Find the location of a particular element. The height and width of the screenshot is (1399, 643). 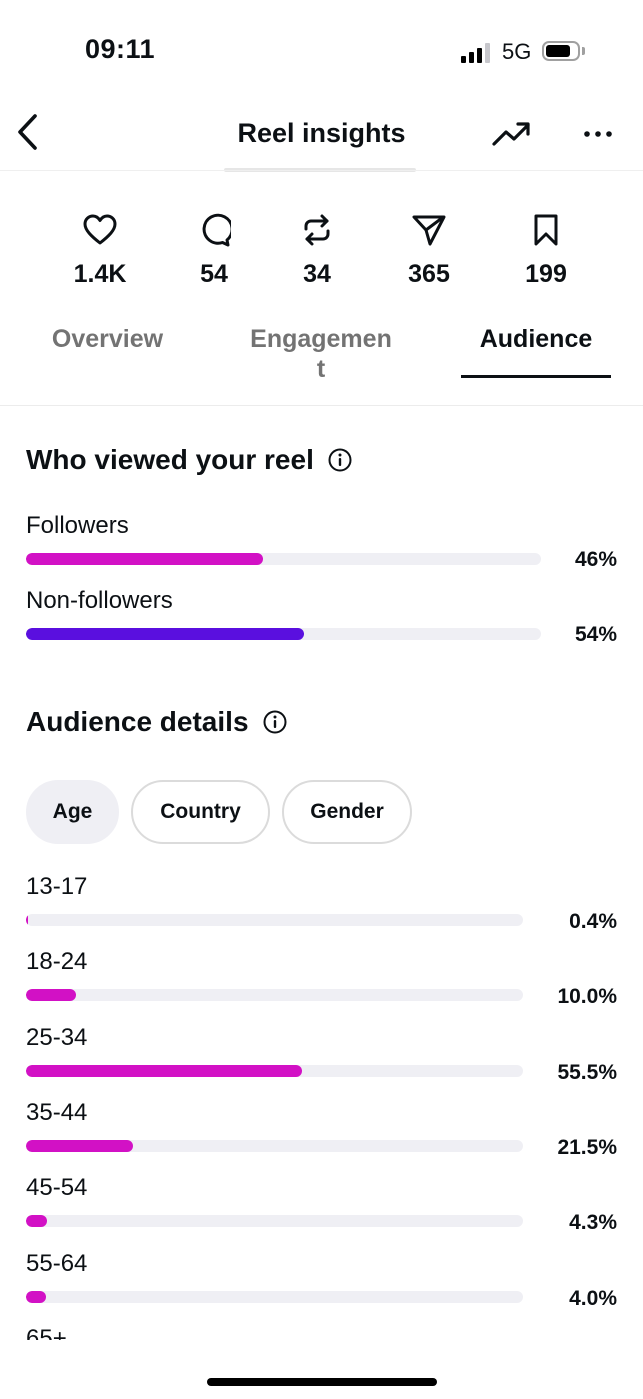

stat-value: 54 is located at coordinates (214, 274).